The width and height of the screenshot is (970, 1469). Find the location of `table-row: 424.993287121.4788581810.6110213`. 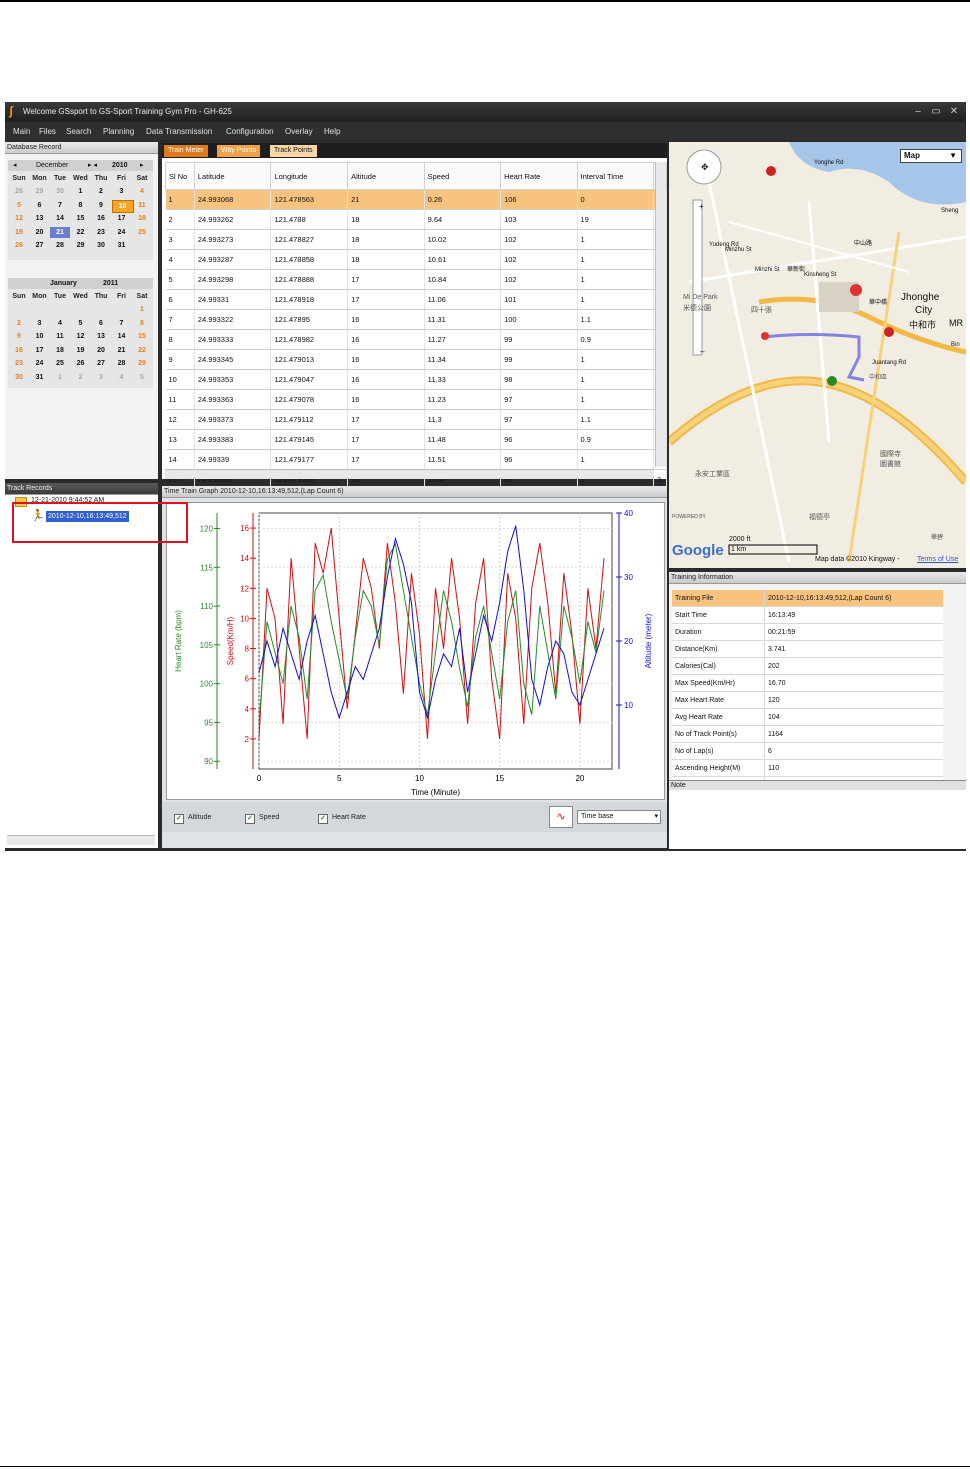

table-row: 424.993287121.4788581810.6110213 is located at coordinates (416, 259).